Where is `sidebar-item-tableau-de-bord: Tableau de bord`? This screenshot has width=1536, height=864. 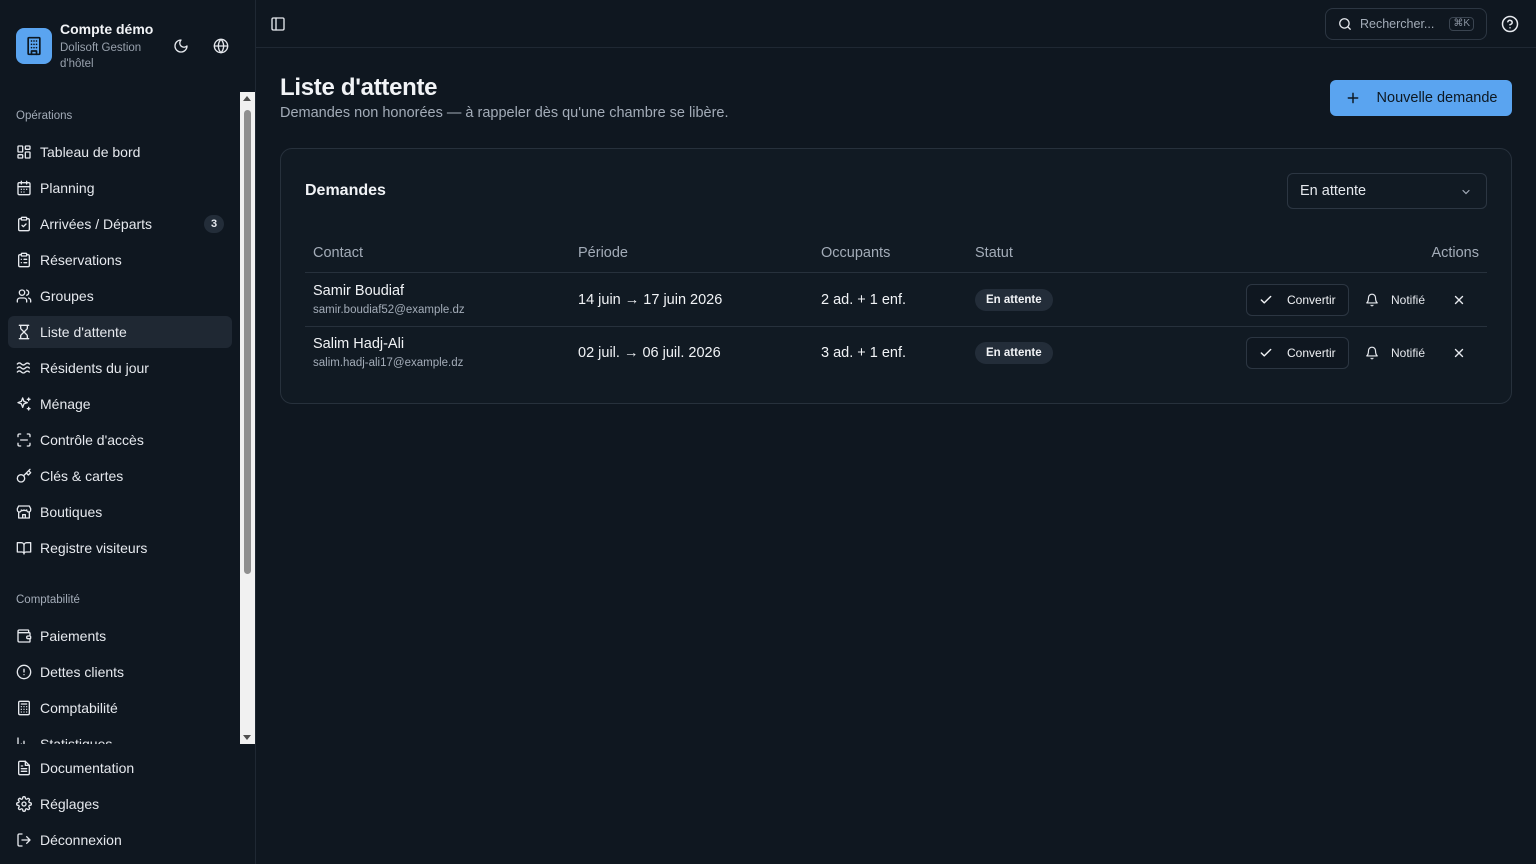
sidebar-item-tableau-de-bord: Tableau de bord is located at coordinates (120, 152).